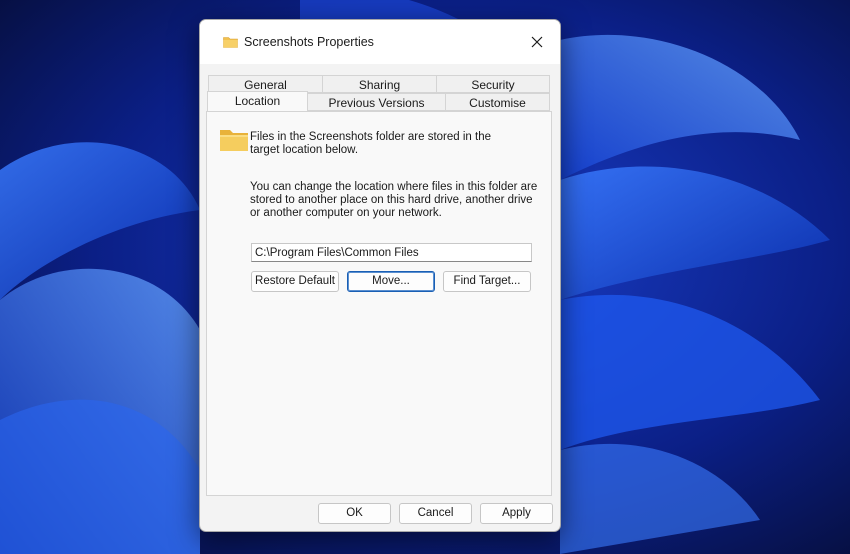 This screenshot has height=554, width=850. I want to click on tab-previous-versions: Previous Versions, so click(376, 102).